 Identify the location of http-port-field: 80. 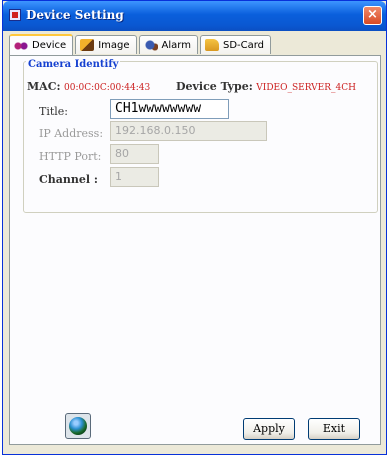
(134, 154).